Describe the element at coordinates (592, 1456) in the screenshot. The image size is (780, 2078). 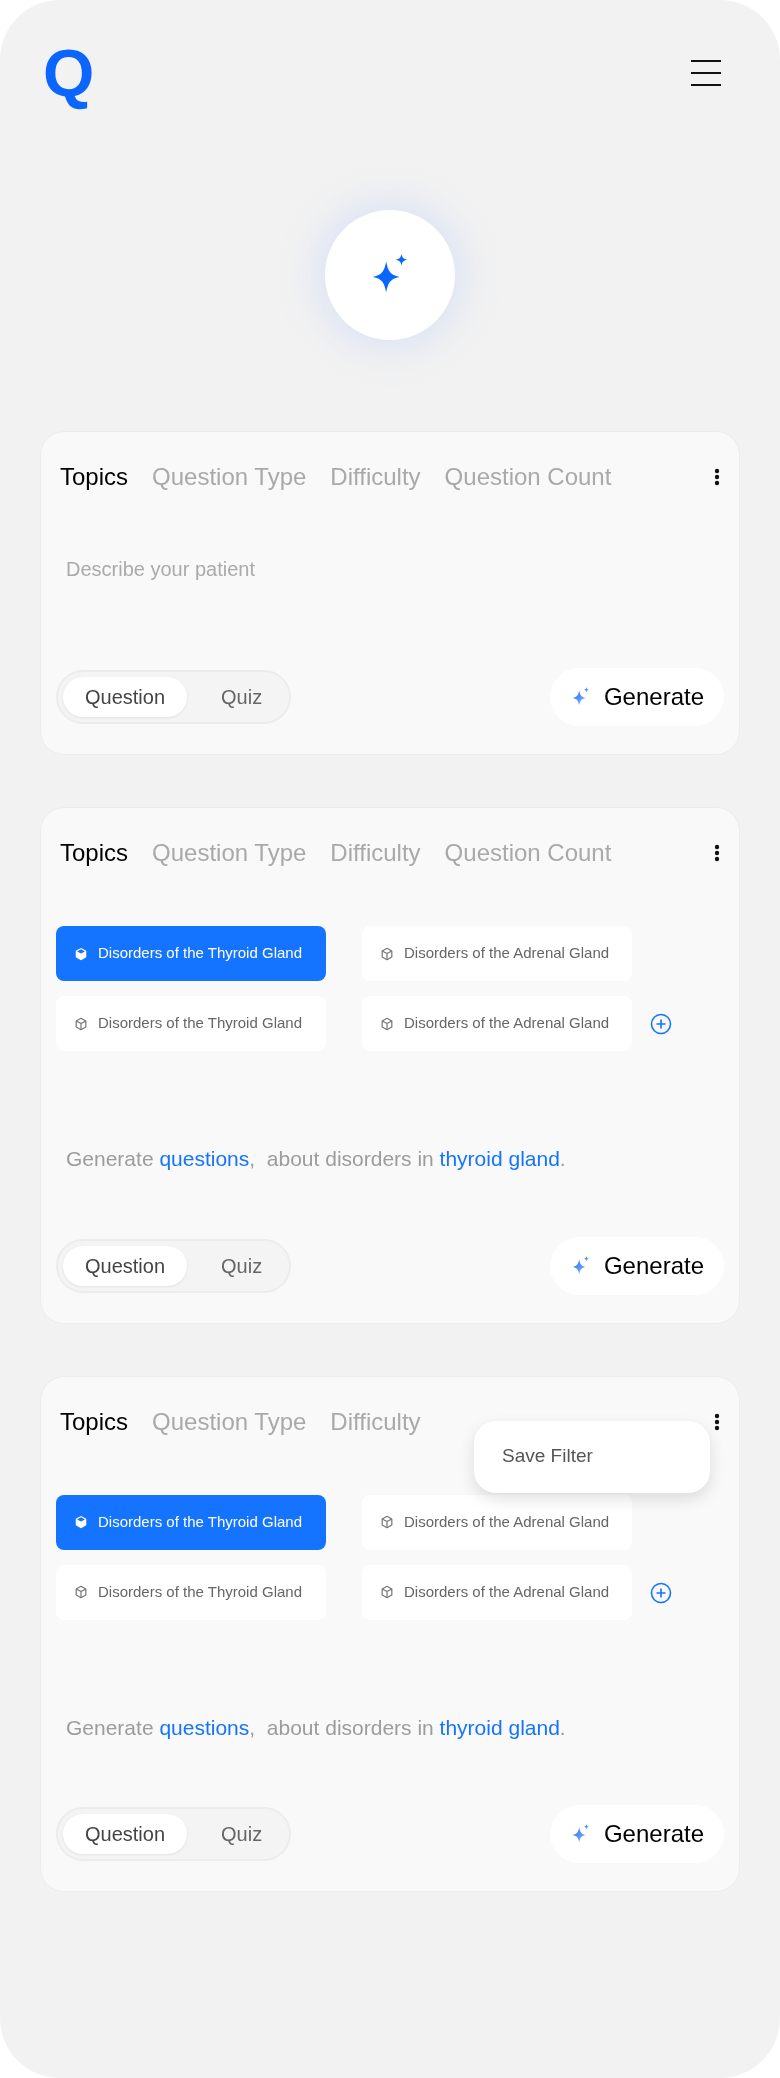
I see `menu-item: Save Filter` at that location.